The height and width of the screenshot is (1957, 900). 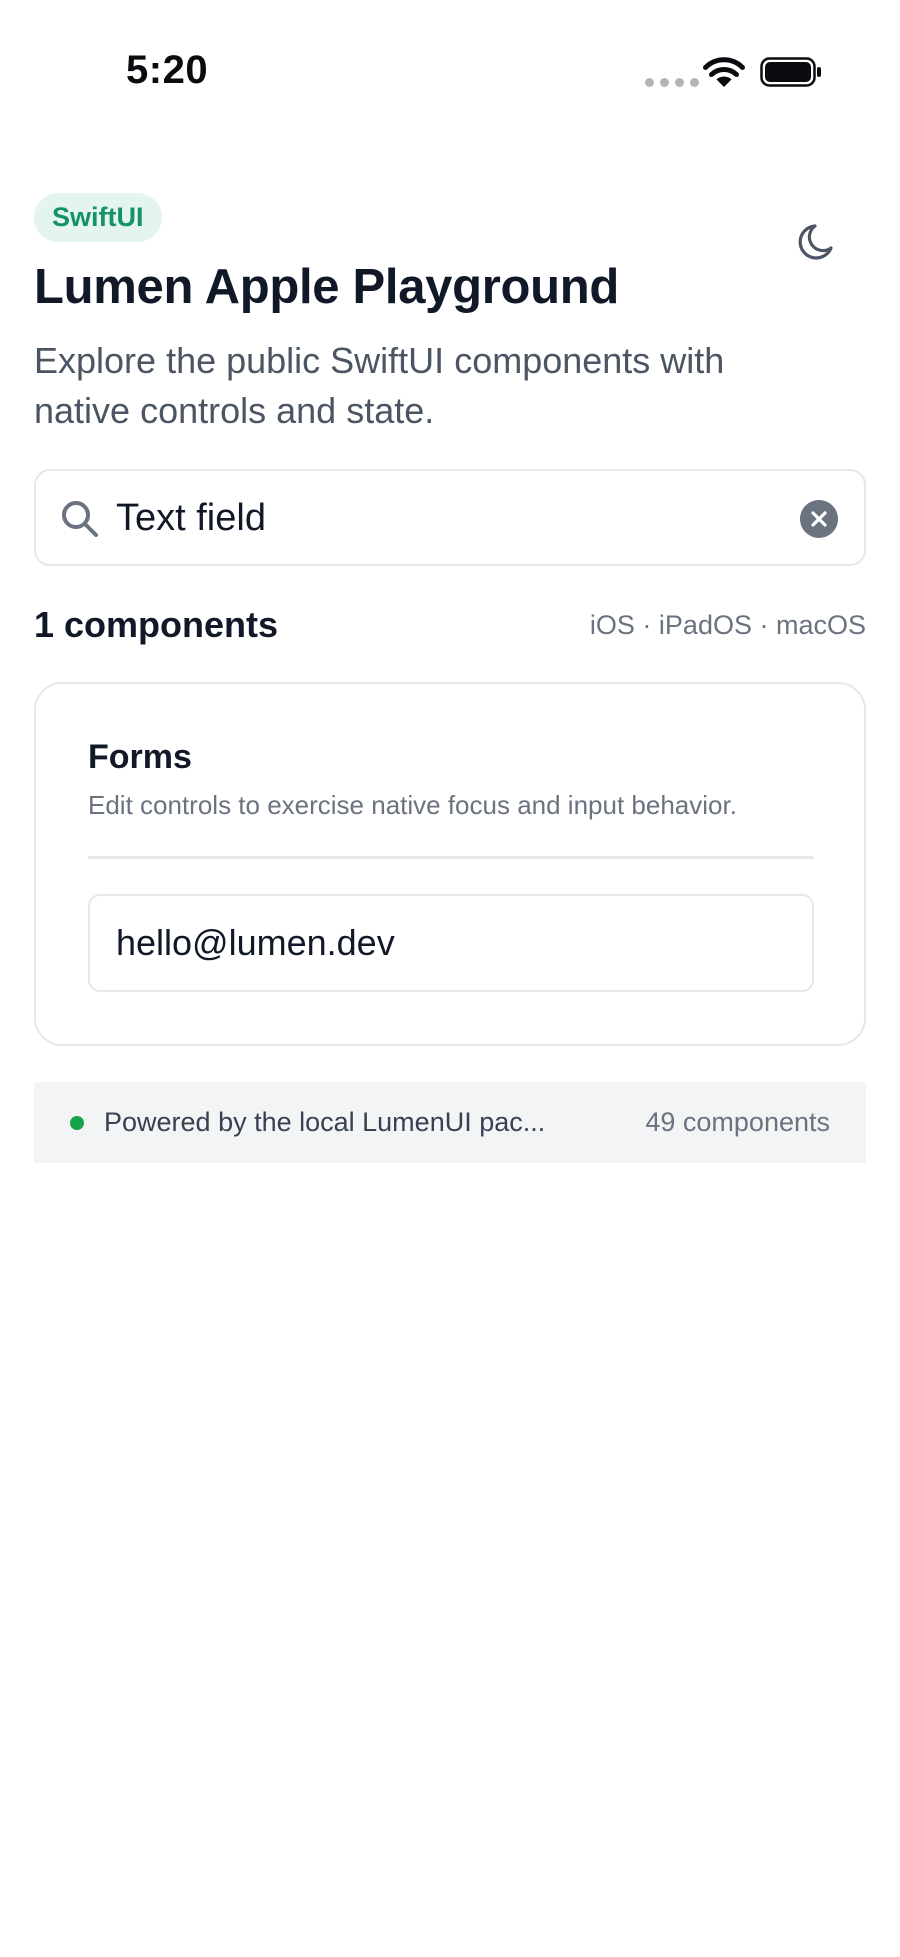 What do you see at coordinates (451, 943) in the screenshot?
I see `email-field` at bounding box center [451, 943].